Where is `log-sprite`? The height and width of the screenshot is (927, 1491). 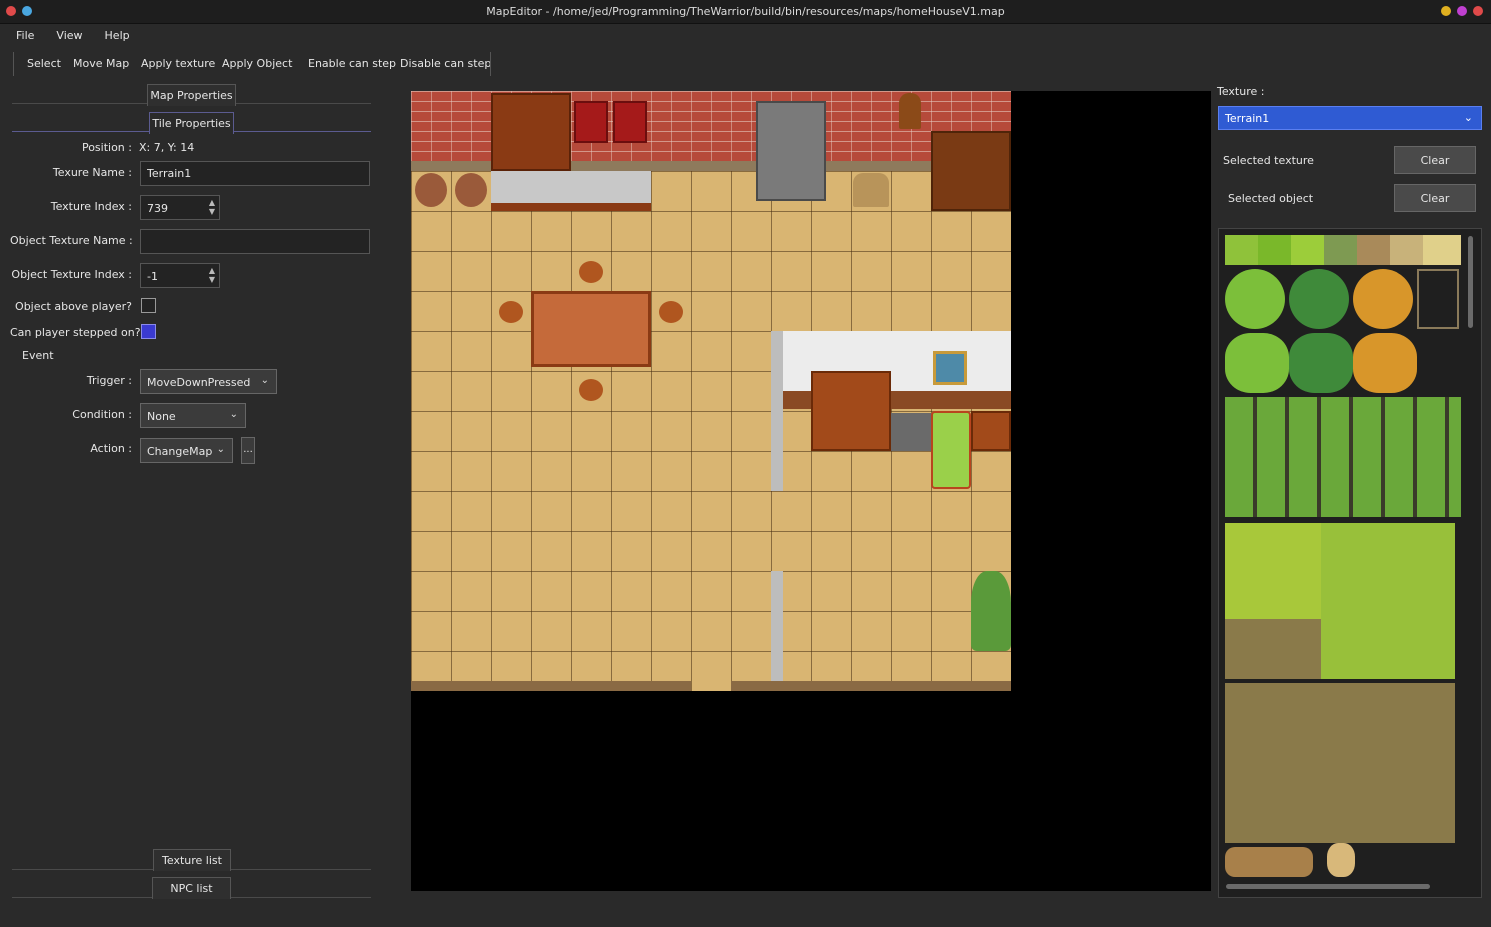
log-sprite is located at coordinates (1269, 862).